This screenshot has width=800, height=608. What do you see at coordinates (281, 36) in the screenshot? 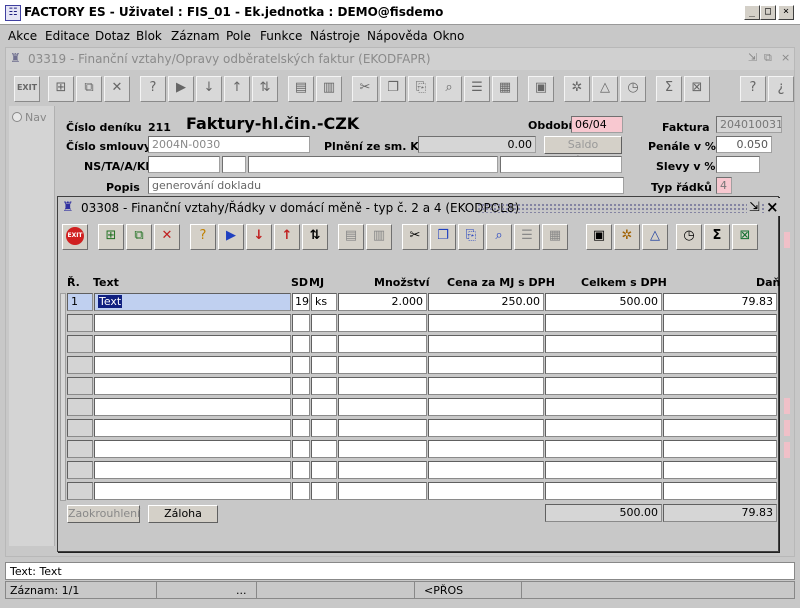
I see `menu-funkce: Funkce` at bounding box center [281, 36].